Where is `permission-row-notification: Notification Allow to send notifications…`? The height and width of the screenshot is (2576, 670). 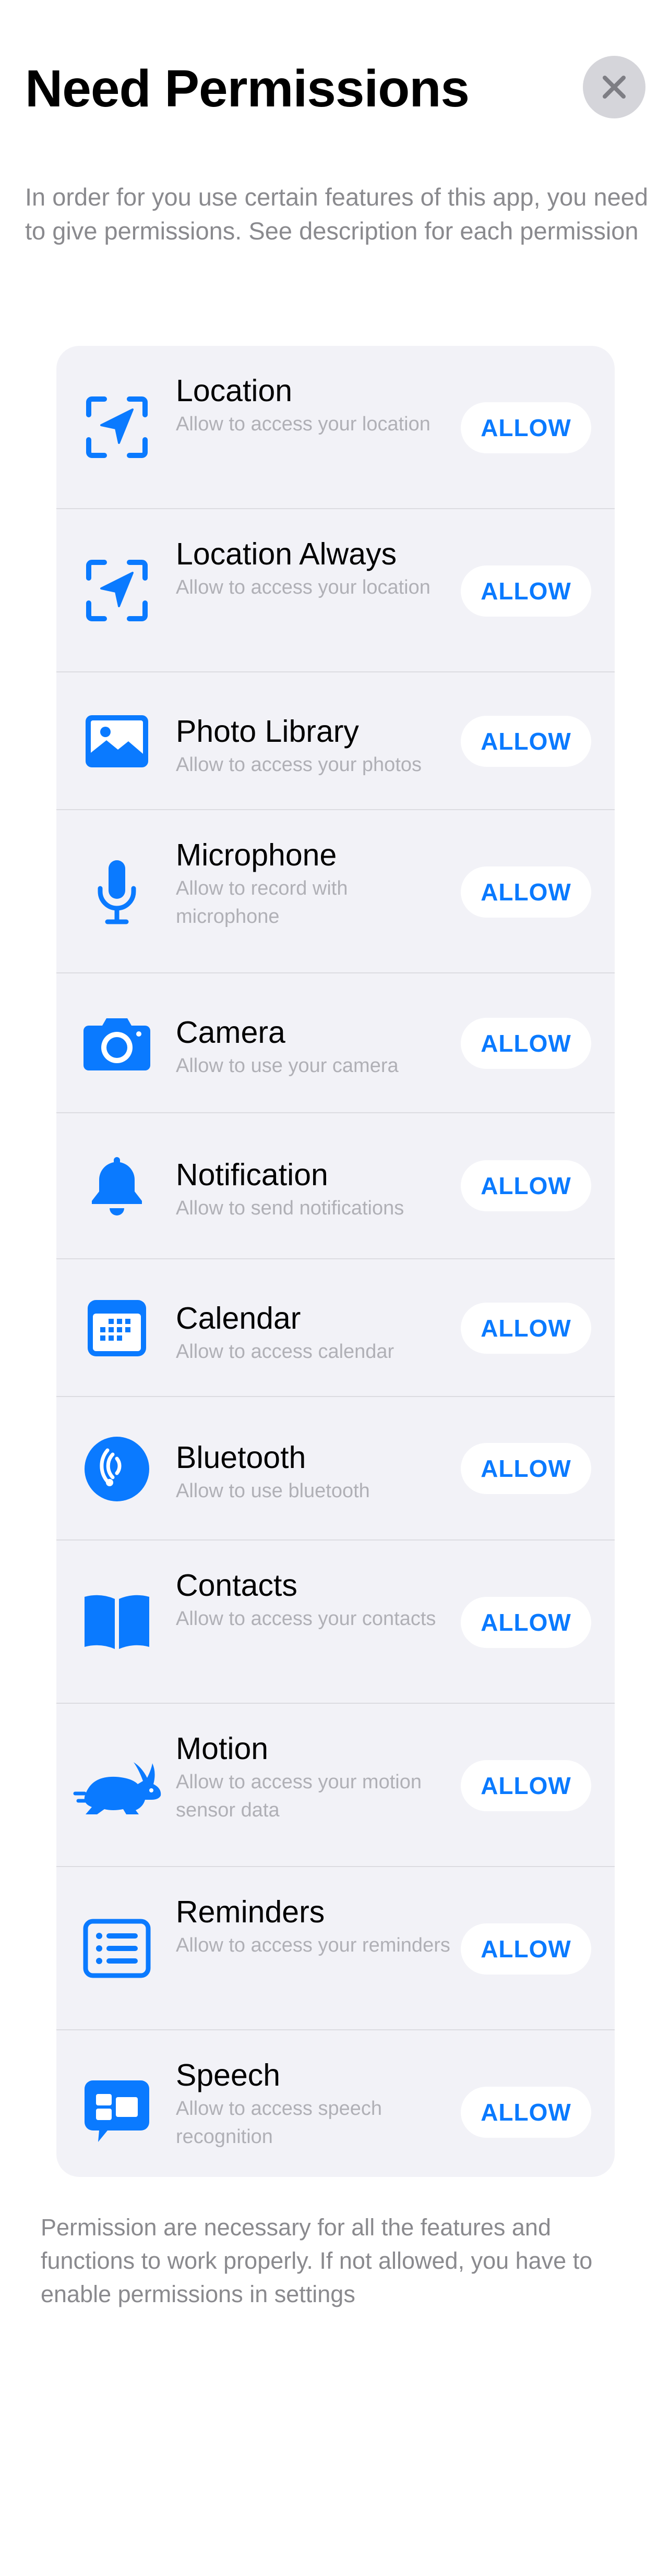
permission-row-notification: Notification Allow to send notifications… is located at coordinates (335, 1186).